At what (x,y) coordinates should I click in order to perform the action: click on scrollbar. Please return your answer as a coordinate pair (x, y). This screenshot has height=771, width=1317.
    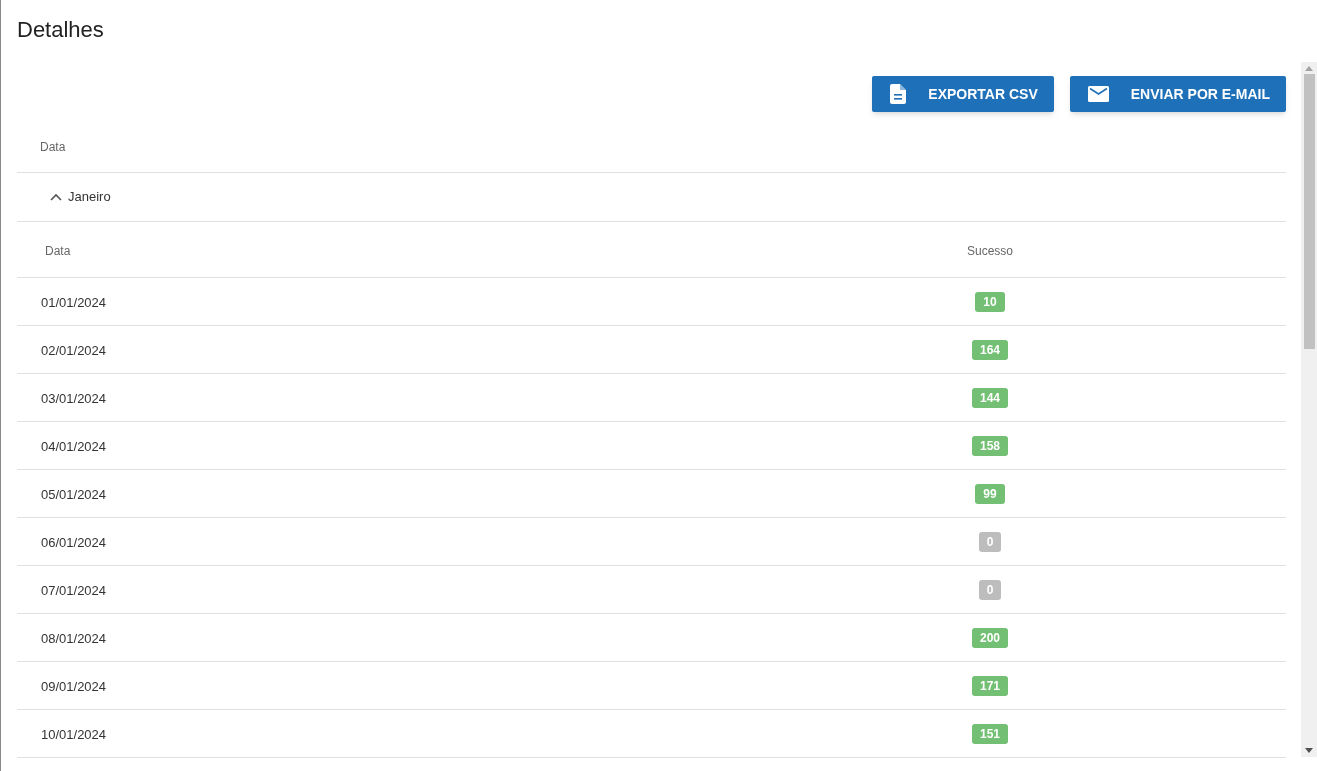
    Looking at the image, I should click on (1309, 409).